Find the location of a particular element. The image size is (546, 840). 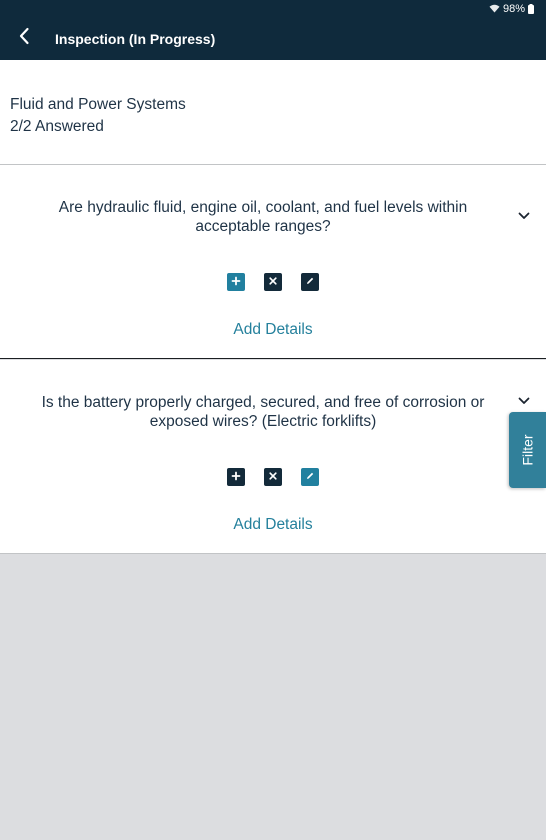

filter-label: Filter is located at coordinates (527, 450).